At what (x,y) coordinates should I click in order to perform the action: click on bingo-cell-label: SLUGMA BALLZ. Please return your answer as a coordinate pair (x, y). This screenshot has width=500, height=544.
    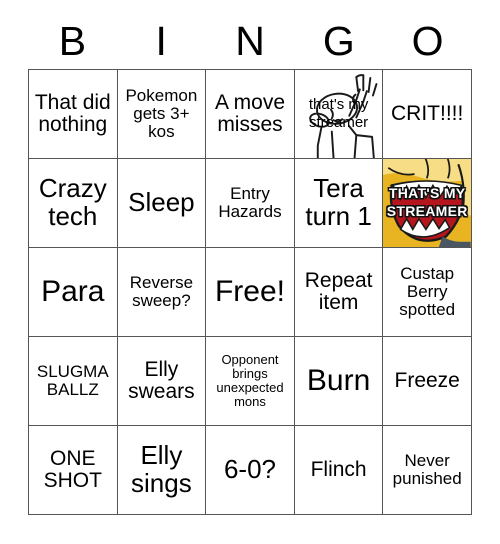
    Looking at the image, I should click on (72, 380).